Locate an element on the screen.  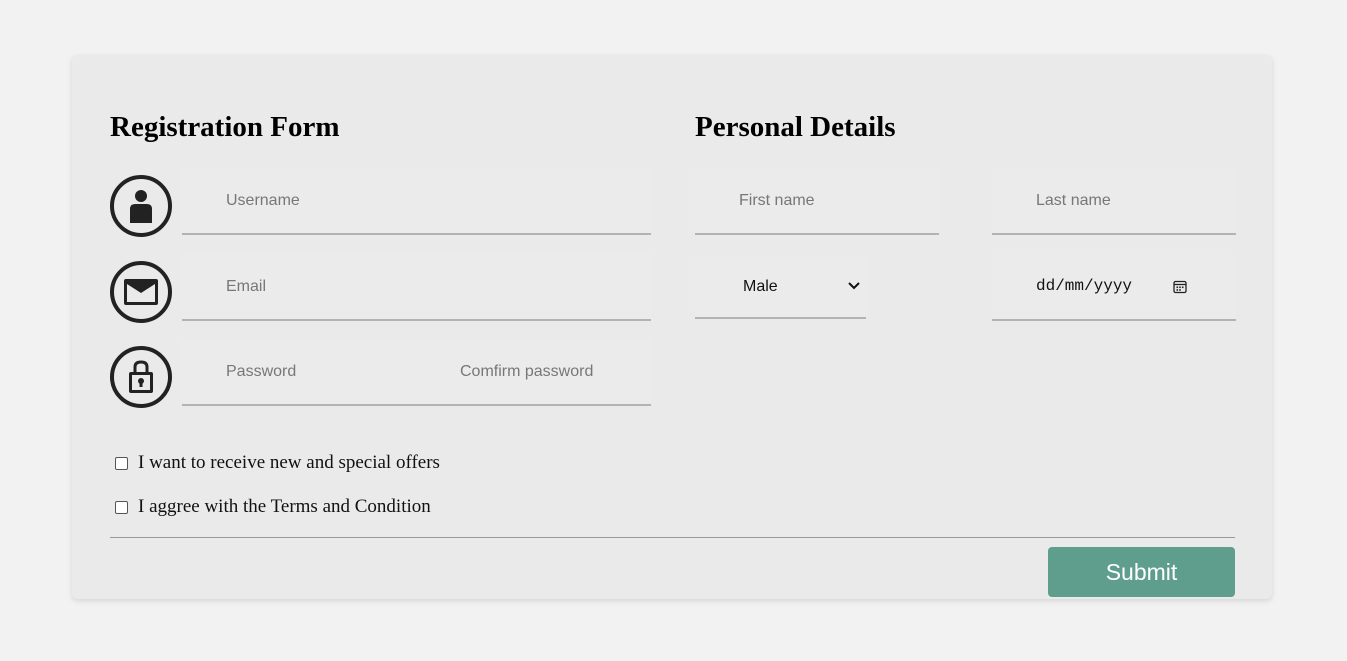
submit-button: Submit is located at coordinates (1141, 572).